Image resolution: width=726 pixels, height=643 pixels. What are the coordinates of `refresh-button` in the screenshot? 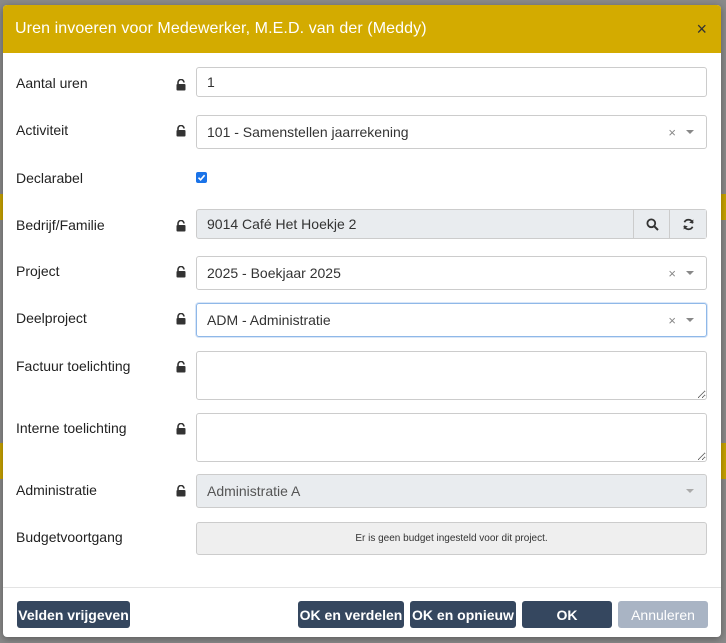 It's located at (687, 224).